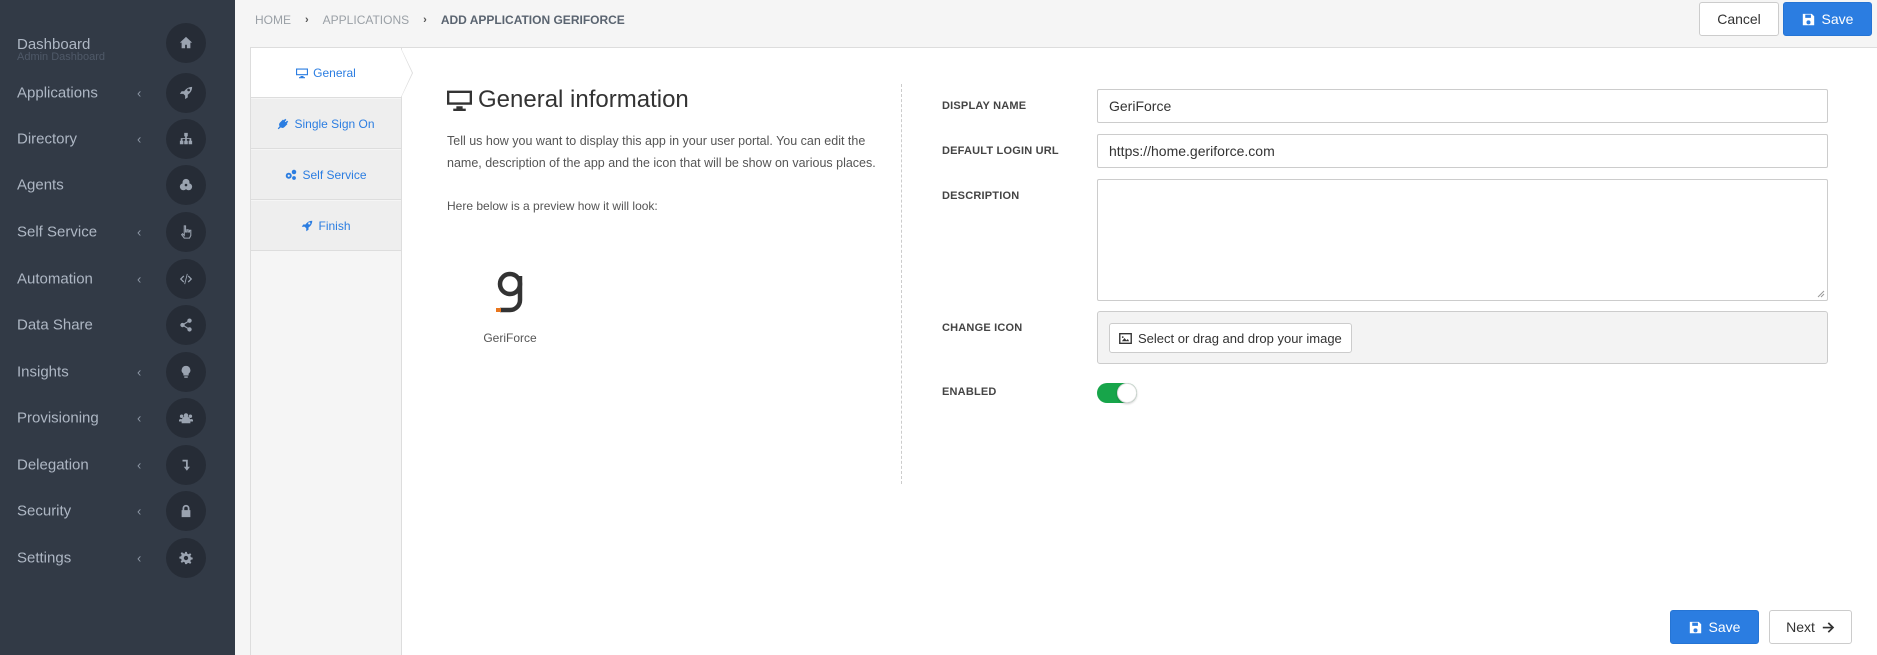 This screenshot has width=1877, height=655. I want to click on display-name-field: GeriForce, so click(1462, 106).